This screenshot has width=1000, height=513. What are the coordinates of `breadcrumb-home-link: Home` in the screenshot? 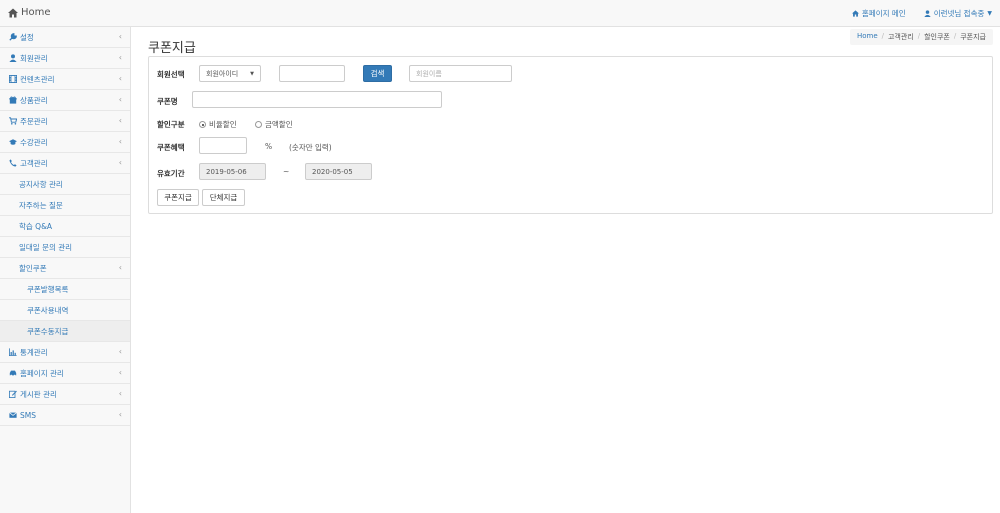 It's located at (867, 37).